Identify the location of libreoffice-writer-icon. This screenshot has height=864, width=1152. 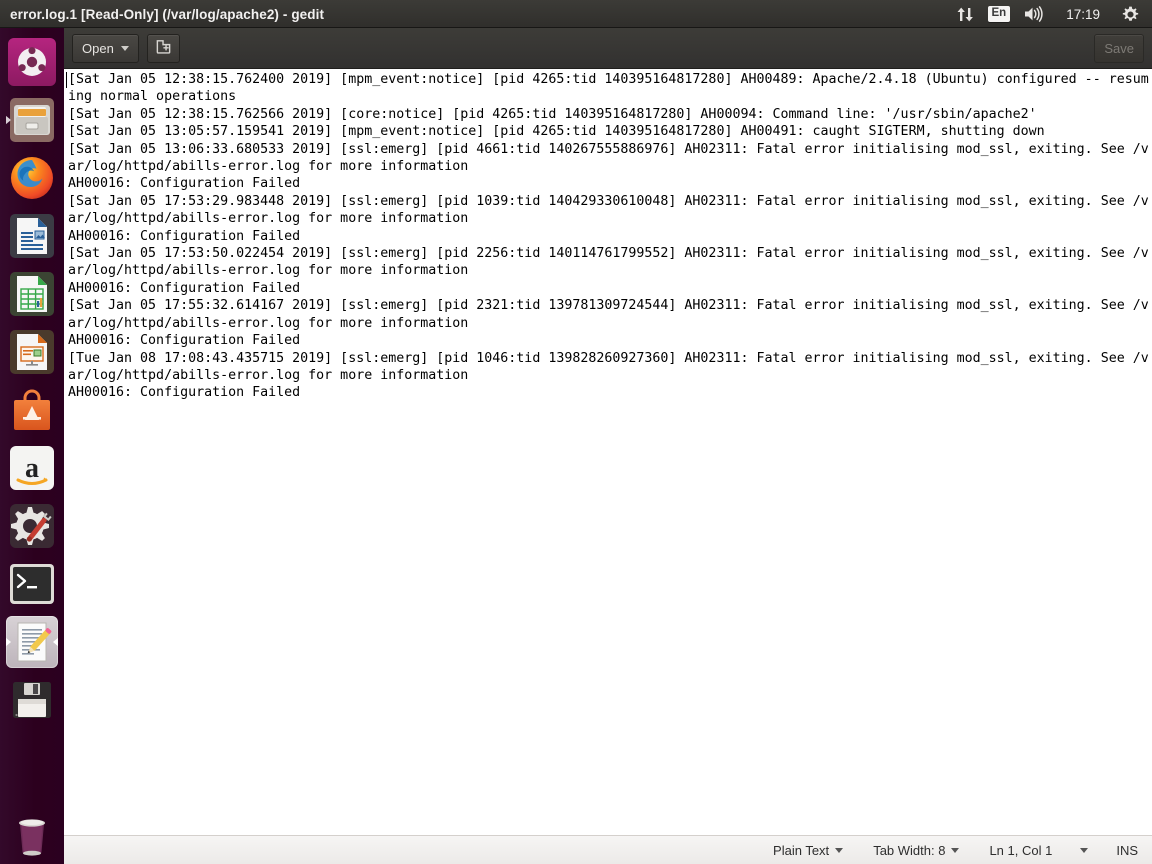
(32, 236).